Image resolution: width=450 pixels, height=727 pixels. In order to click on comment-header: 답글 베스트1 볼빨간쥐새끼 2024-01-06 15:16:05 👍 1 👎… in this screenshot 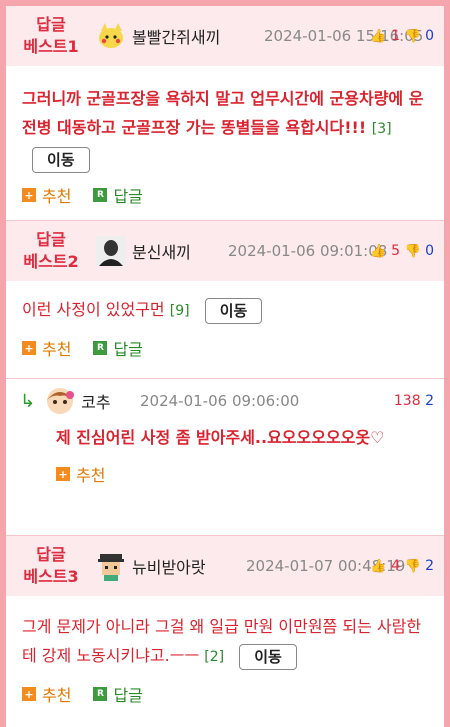, I will do `click(225, 36)`.